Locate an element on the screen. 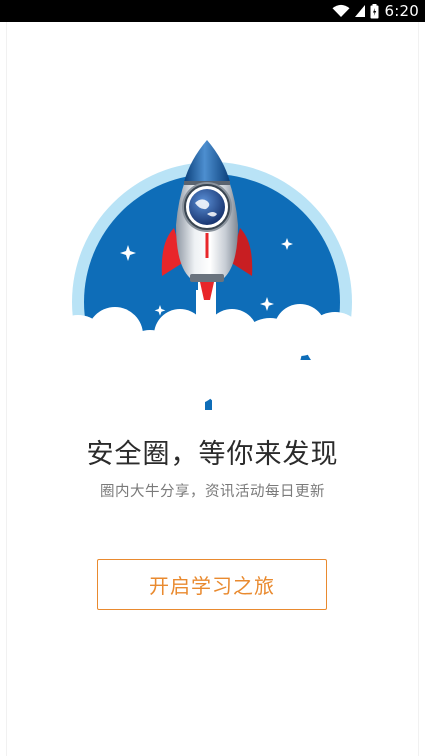 Image resolution: width=425 pixels, height=756 pixels. wifi-icon is located at coordinates (341, 10).